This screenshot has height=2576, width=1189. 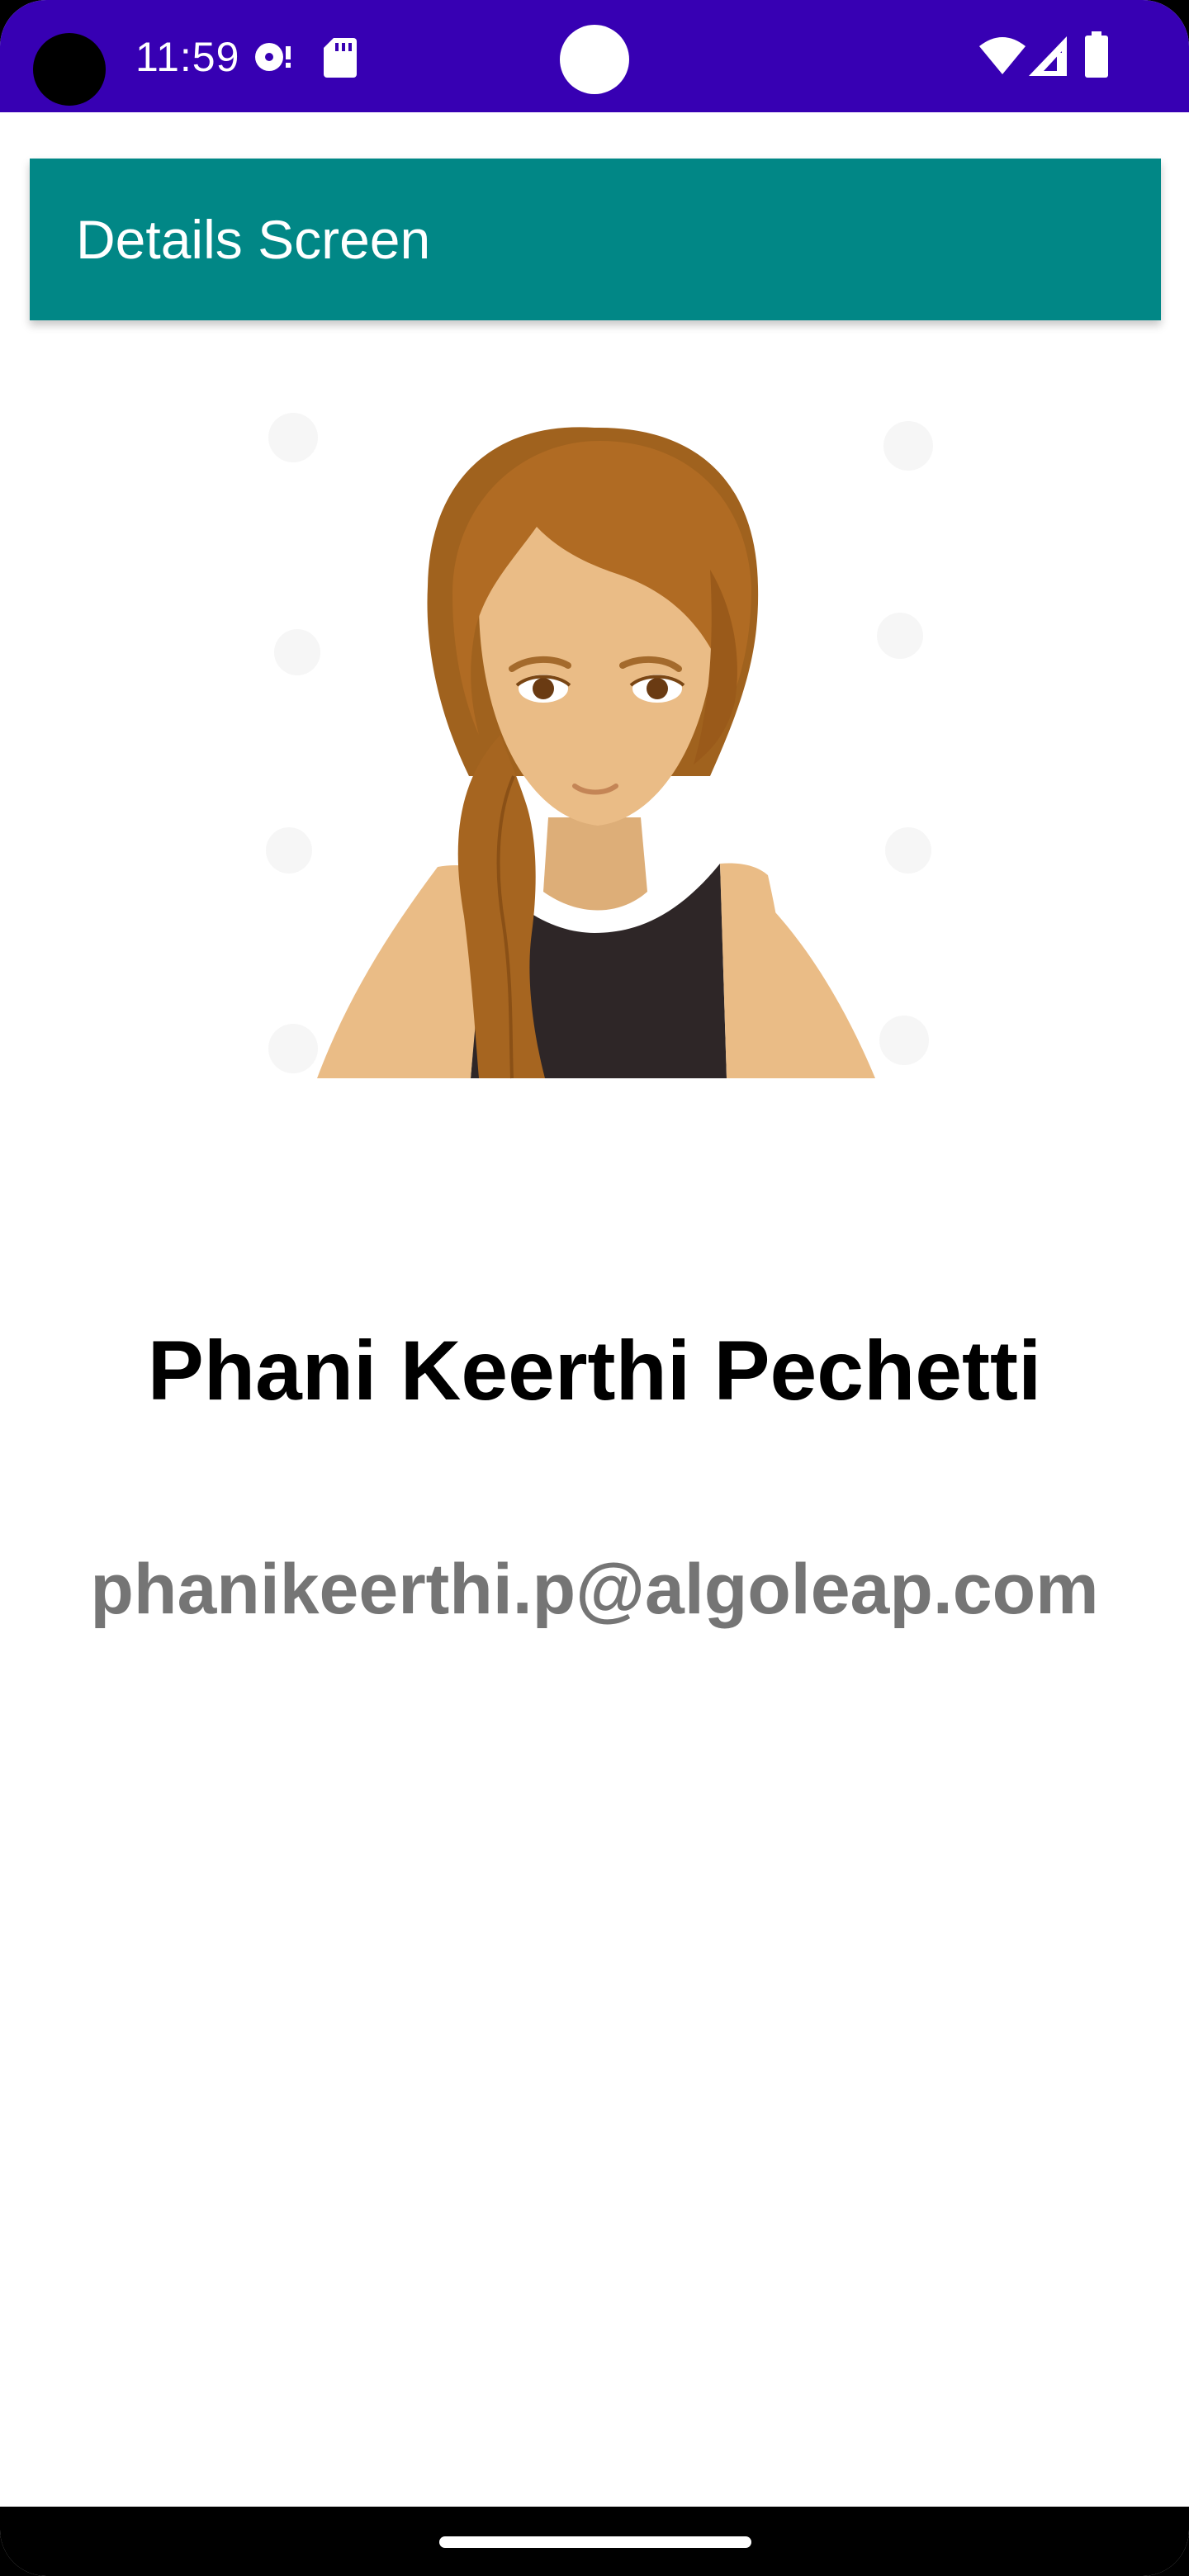 I want to click on app-bar: Details Screen, so click(x=595, y=239).